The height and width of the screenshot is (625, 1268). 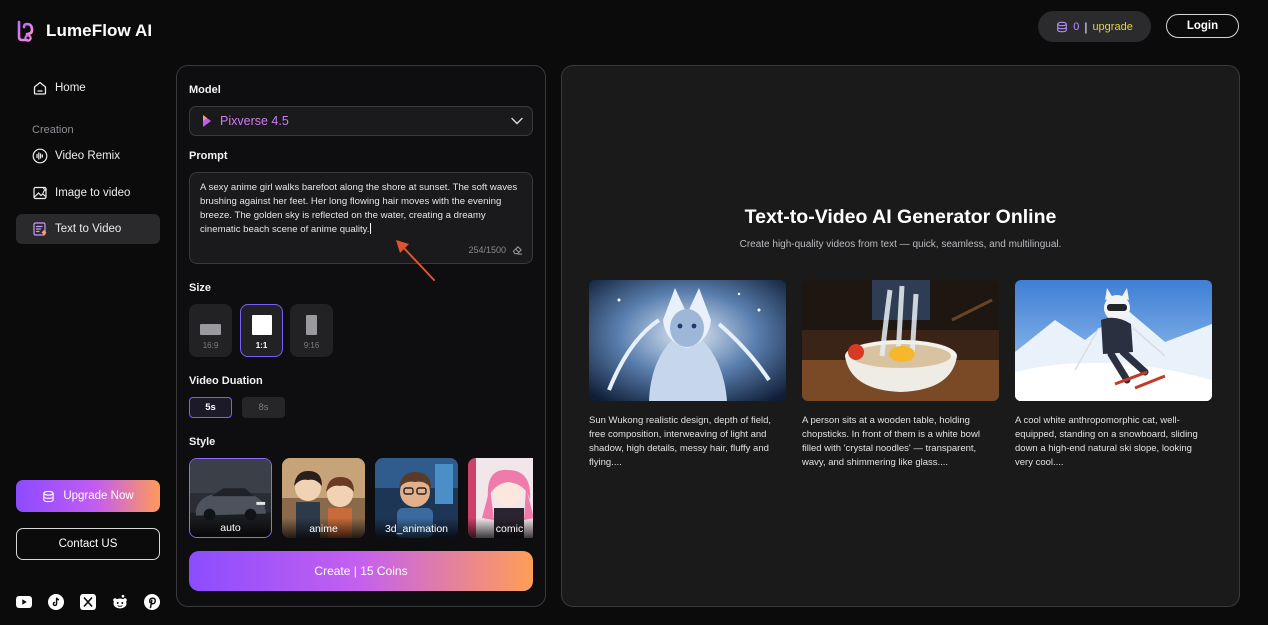 I want to click on style-label: Style, so click(x=202, y=442).